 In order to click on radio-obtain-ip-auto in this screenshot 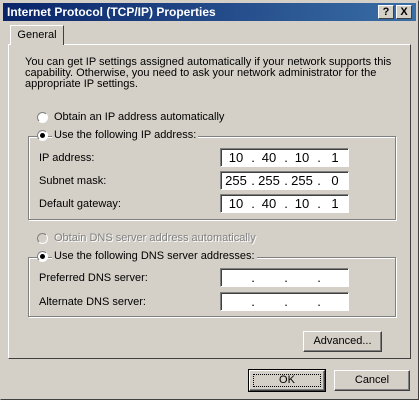, I will do `click(42, 117)`.